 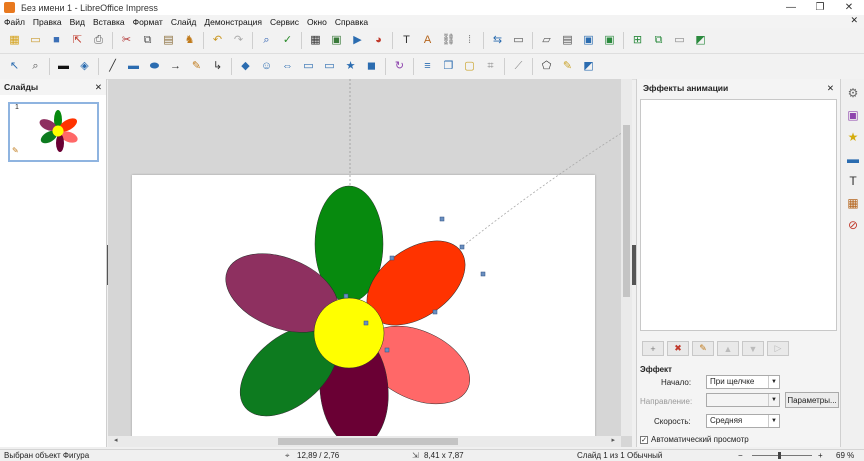 What do you see at coordinates (658, 40) in the screenshot?
I see `duplicate-slide-button: ⧉` at bounding box center [658, 40].